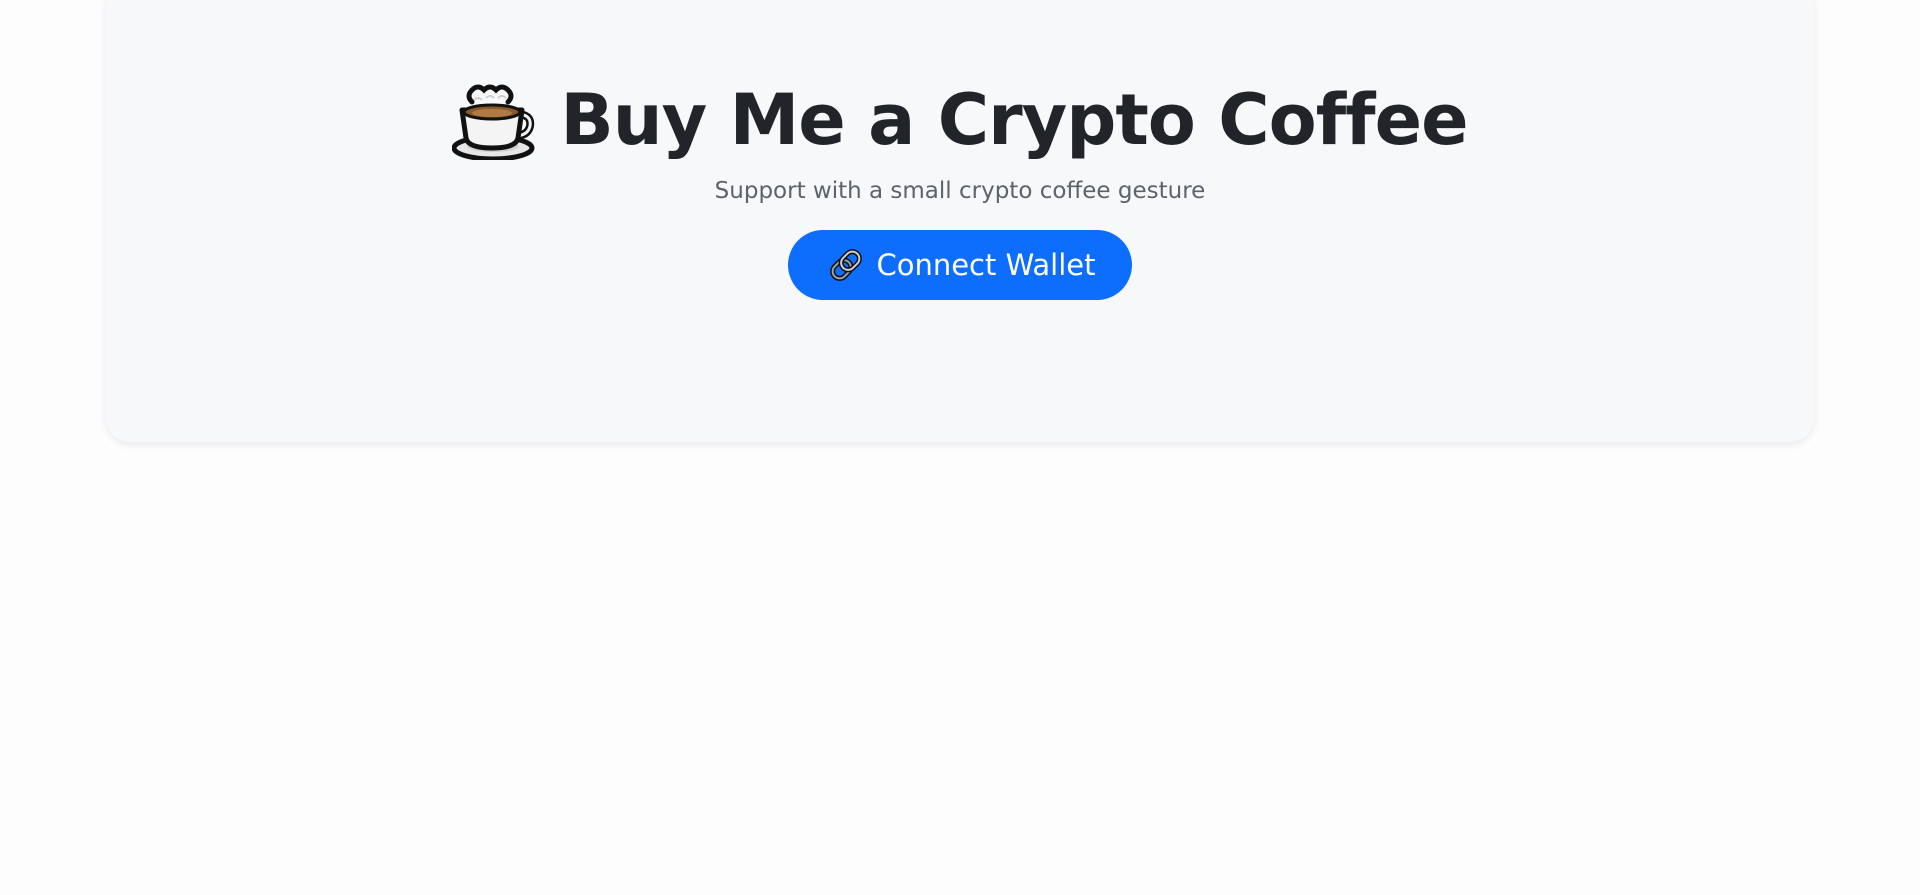  I want to click on hot-beverage-icon, so click(493, 122).